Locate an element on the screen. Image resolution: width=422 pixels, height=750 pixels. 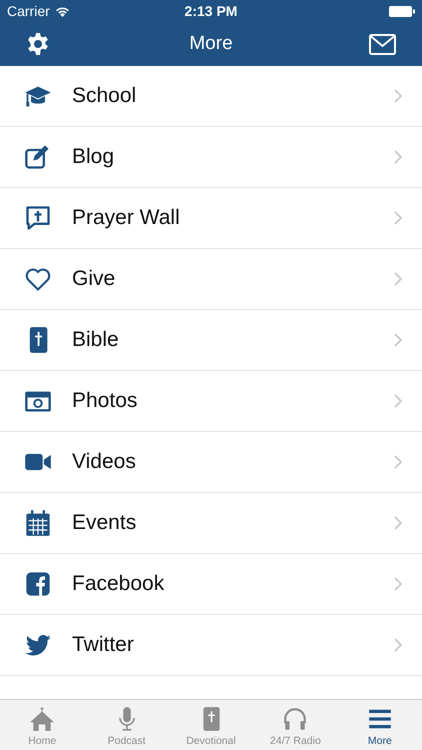
facebook-icon is located at coordinates (38, 584).